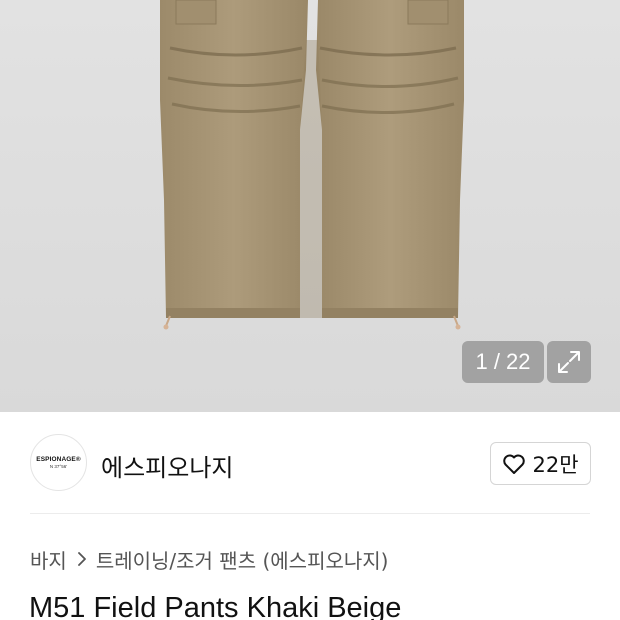 The width and height of the screenshot is (620, 620). What do you see at coordinates (58, 466) in the screenshot?
I see `brand-logo-subtext: N 37°56'` at bounding box center [58, 466].